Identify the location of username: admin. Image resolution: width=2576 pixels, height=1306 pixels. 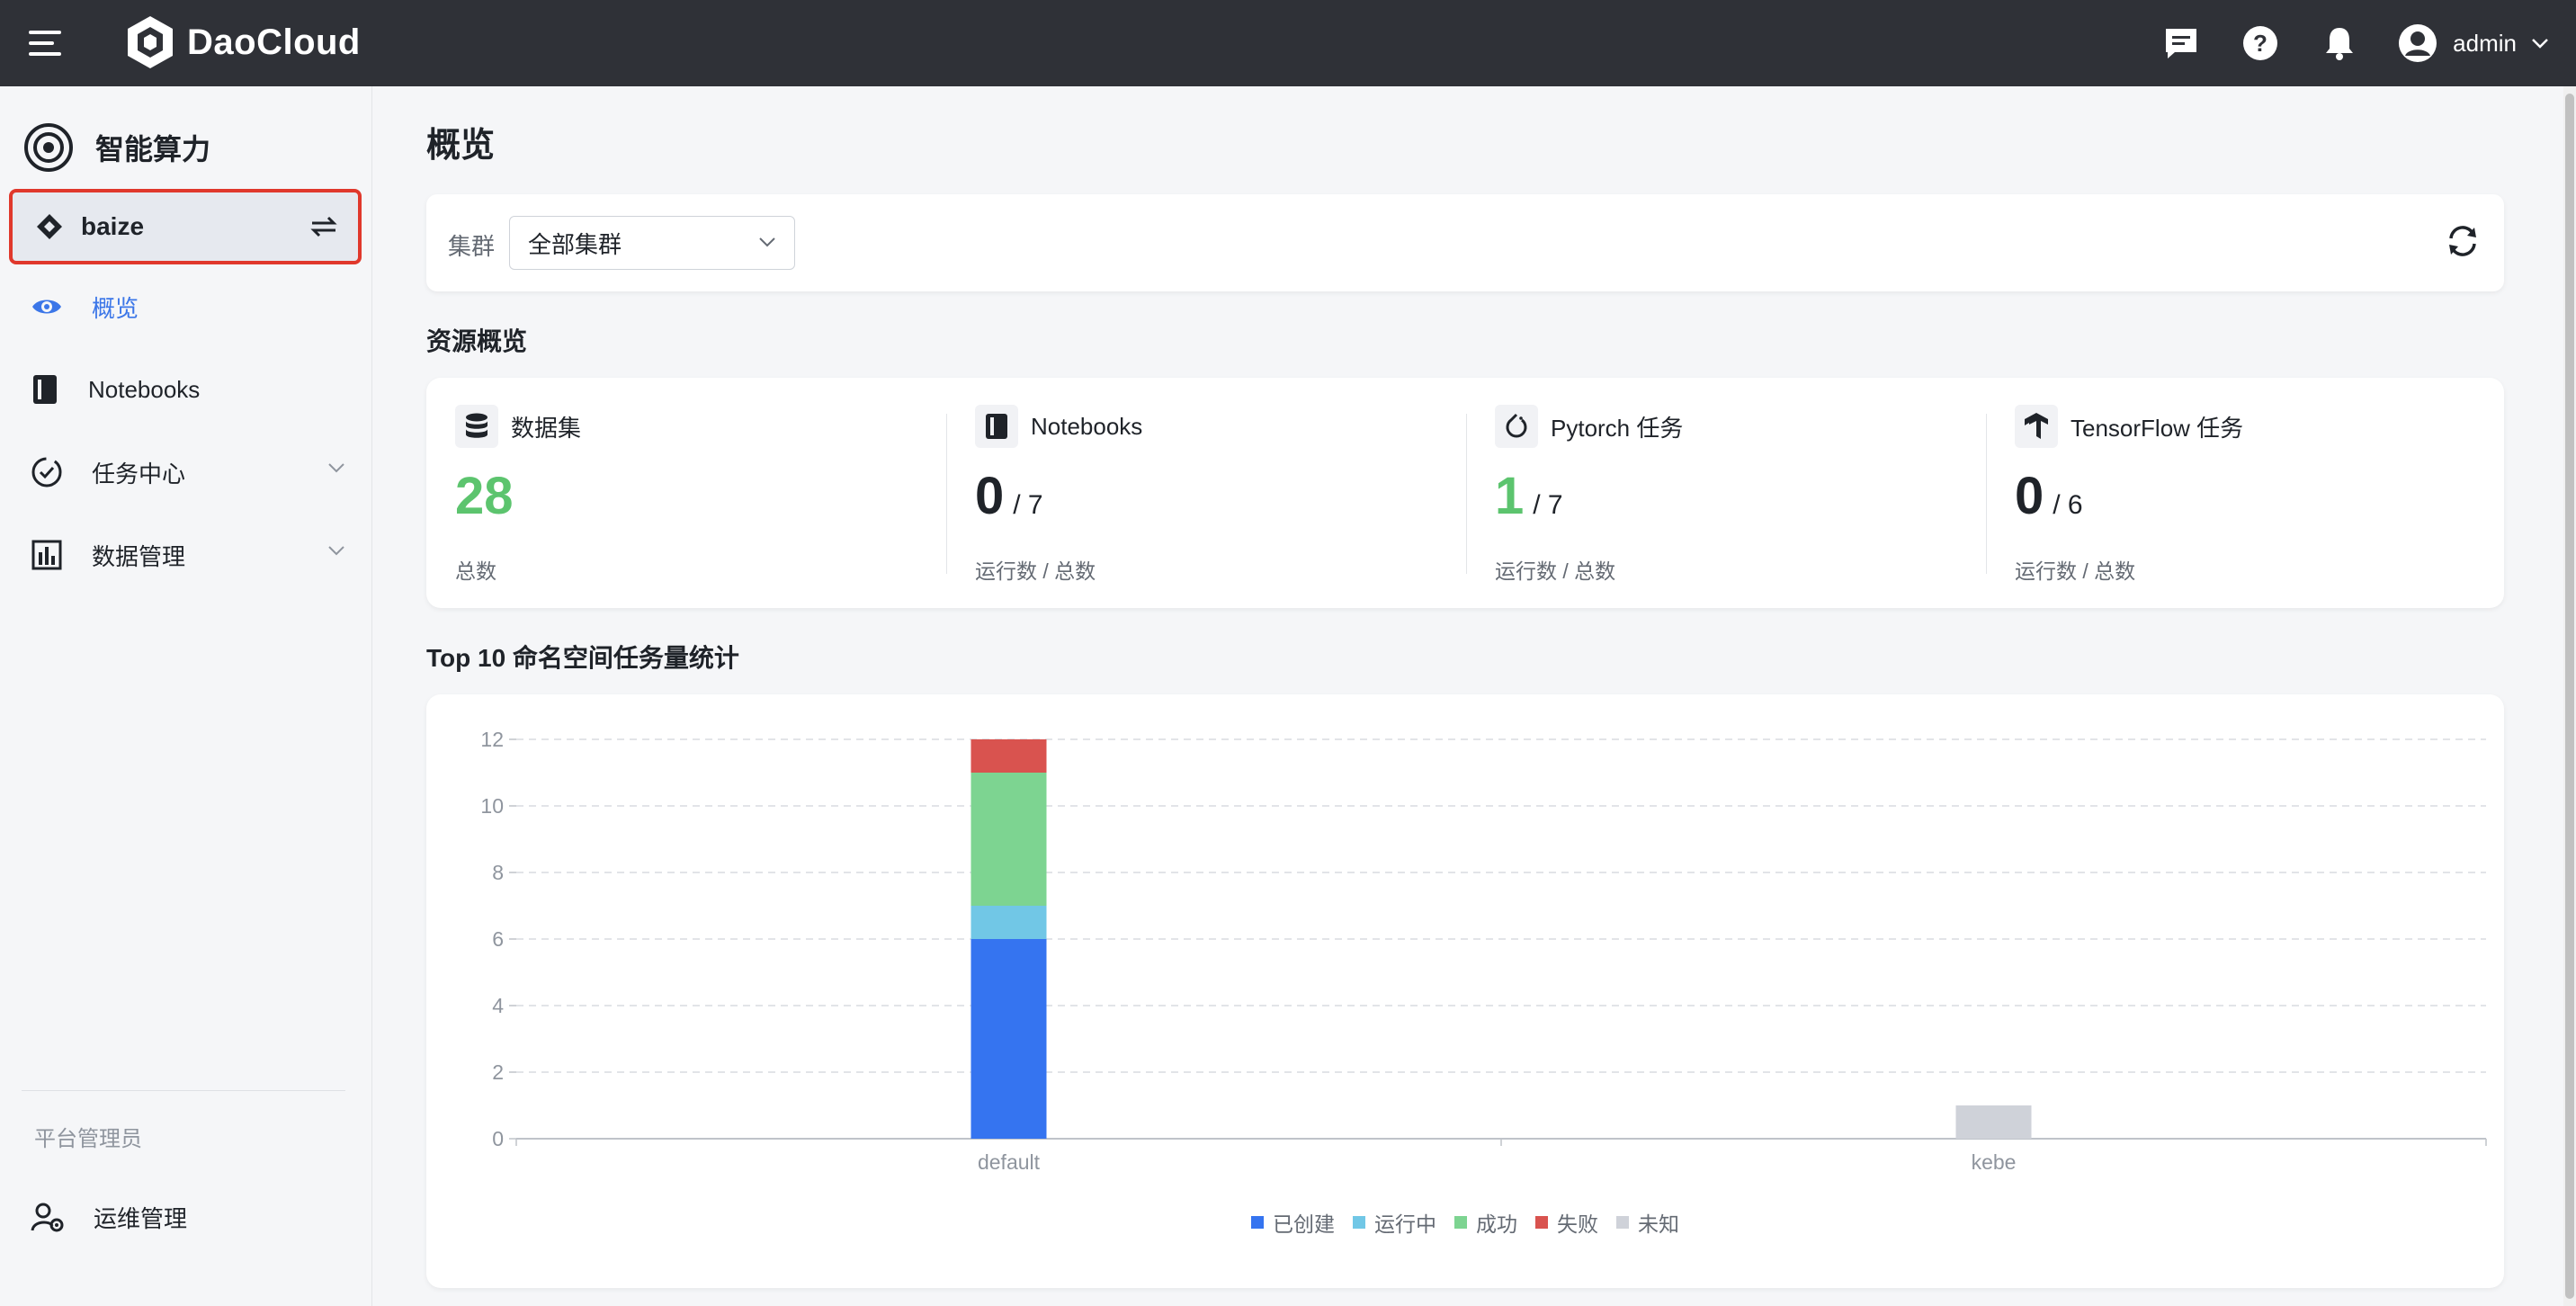
(2485, 43).